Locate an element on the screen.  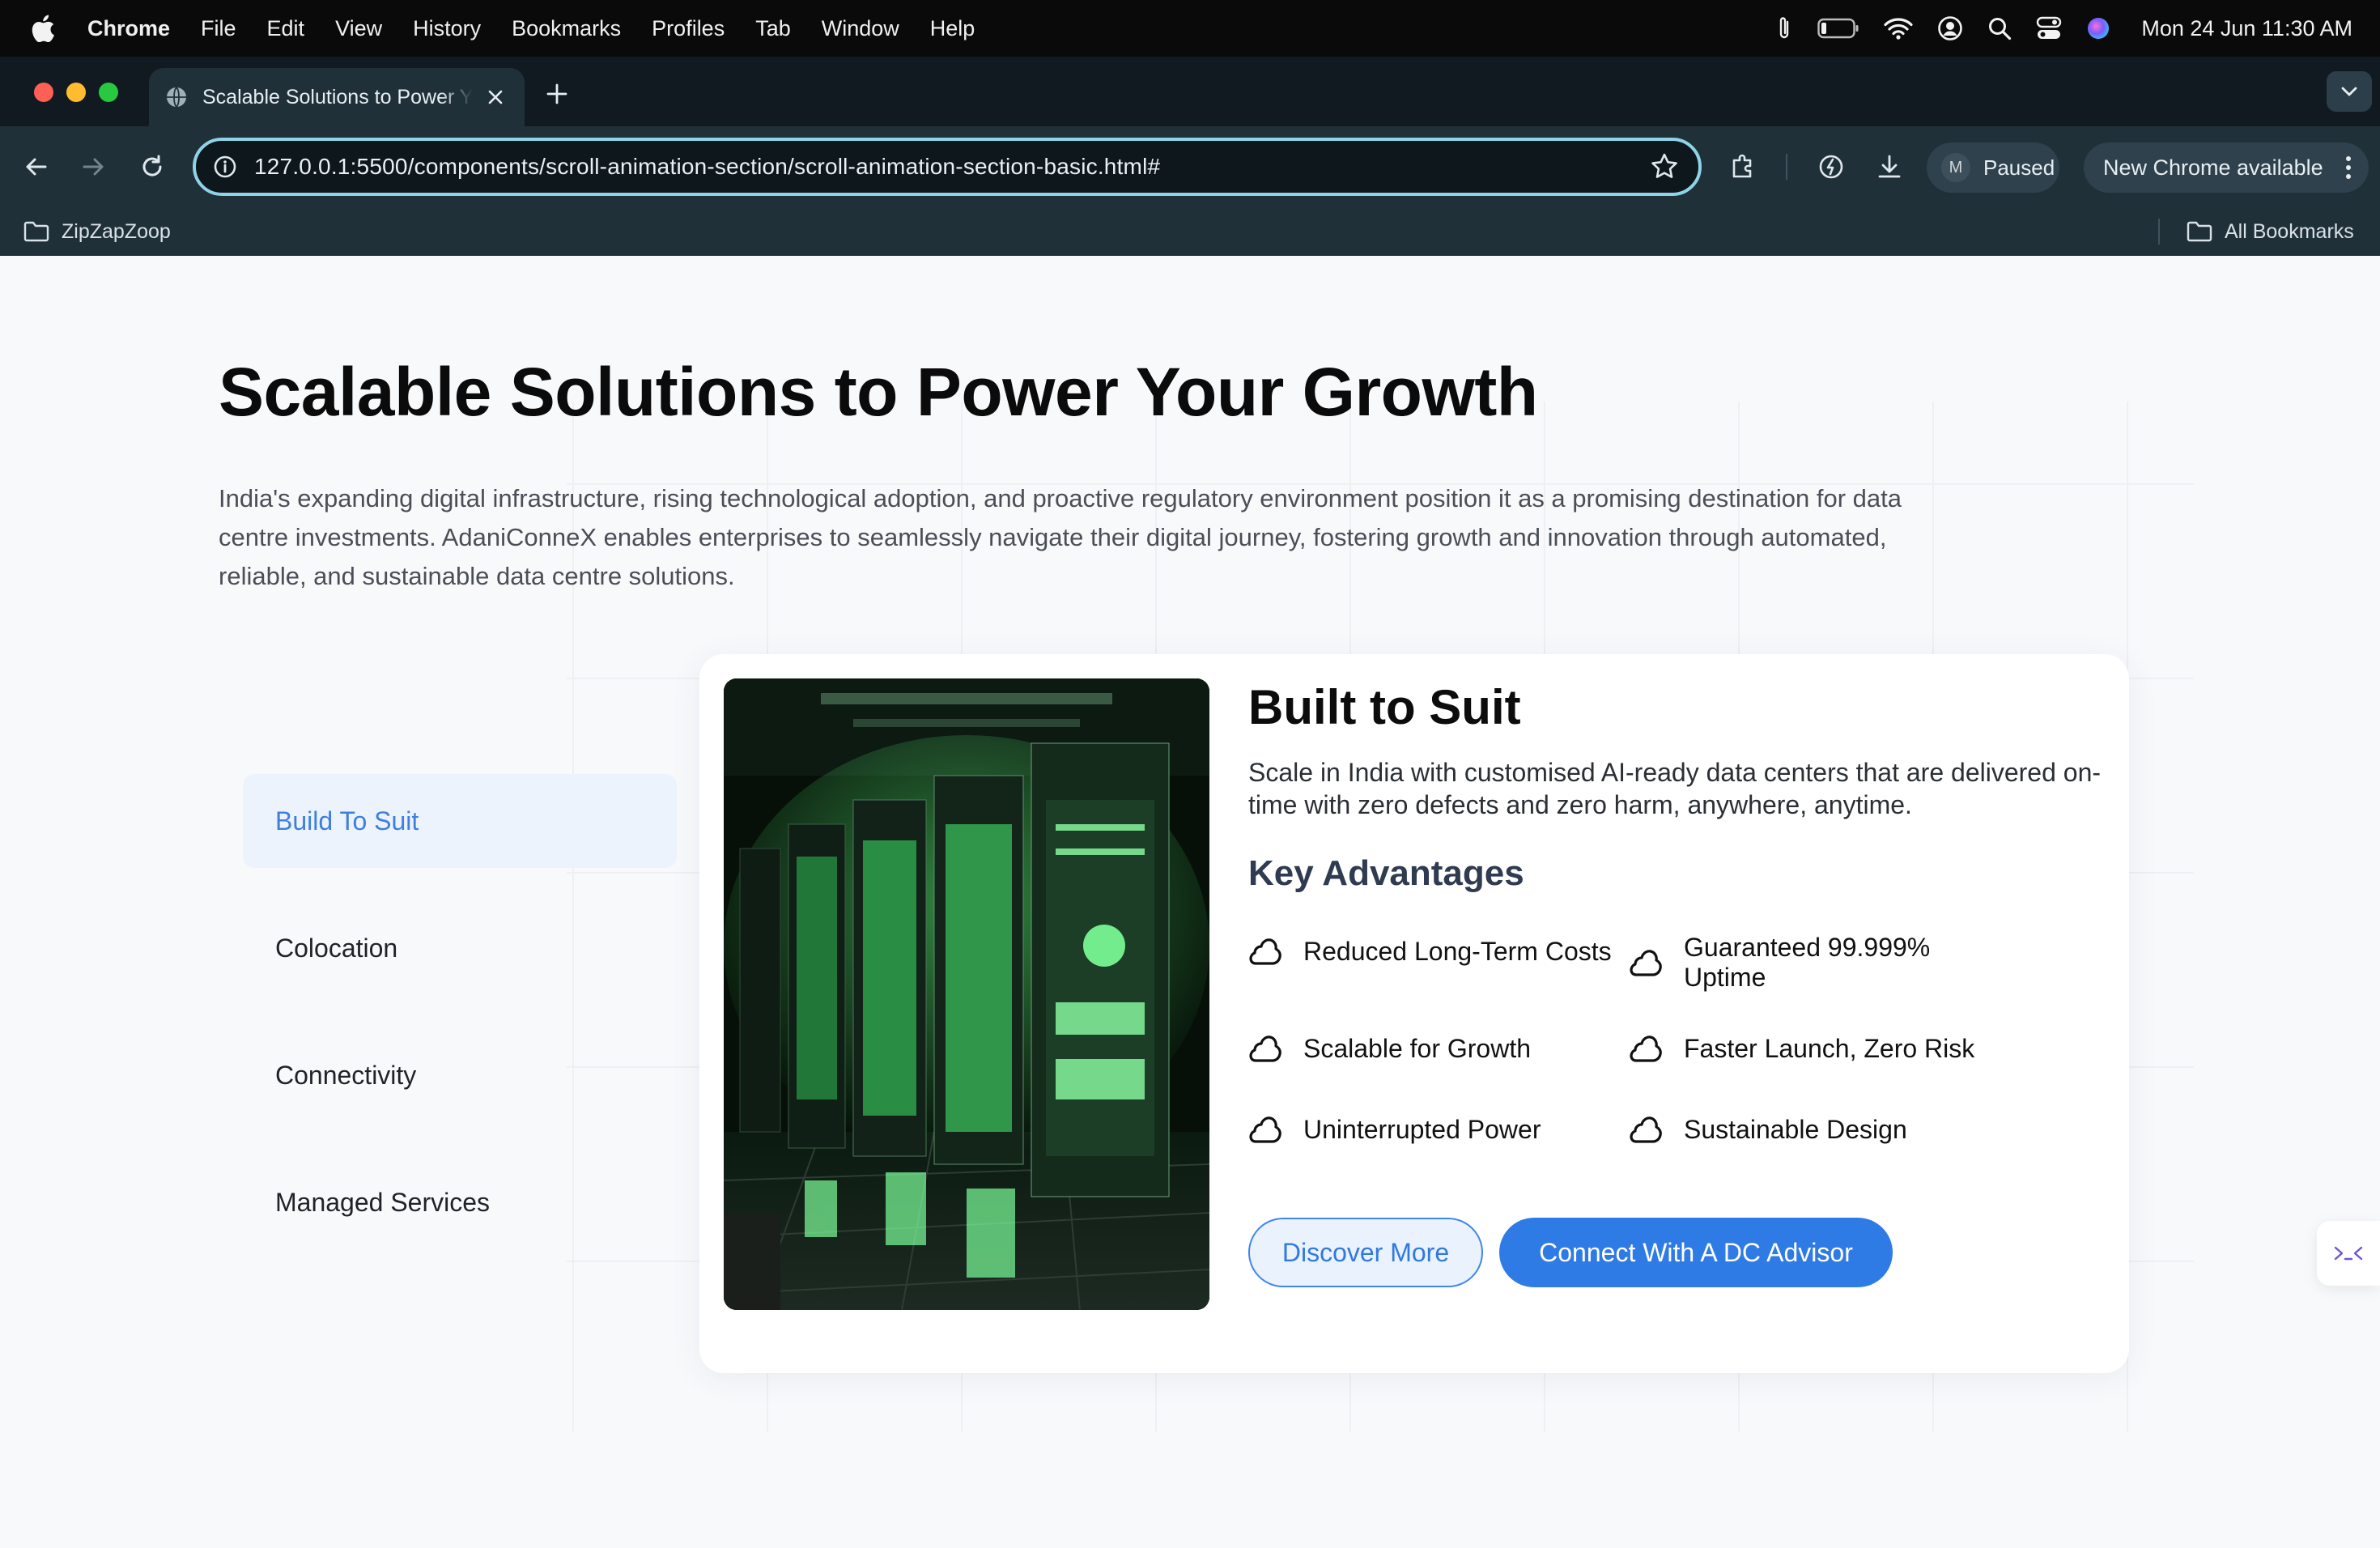
update-label: New Chrome available is located at coordinates (2213, 167).